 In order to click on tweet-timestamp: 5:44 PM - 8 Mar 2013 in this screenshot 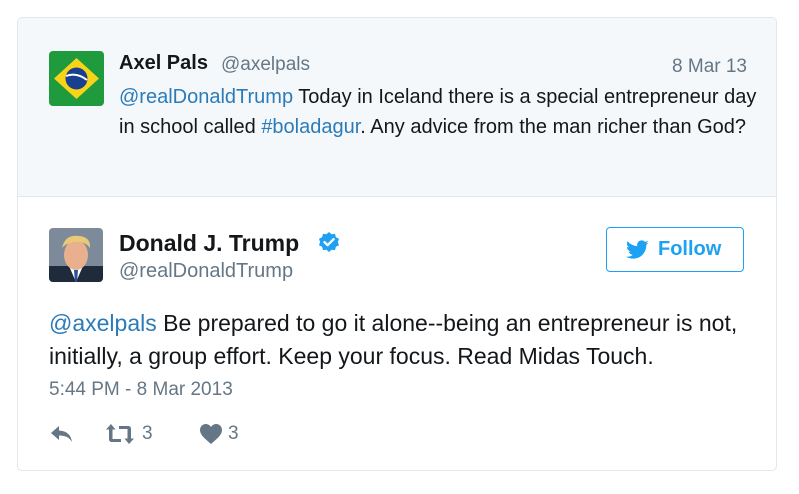, I will do `click(141, 390)`.